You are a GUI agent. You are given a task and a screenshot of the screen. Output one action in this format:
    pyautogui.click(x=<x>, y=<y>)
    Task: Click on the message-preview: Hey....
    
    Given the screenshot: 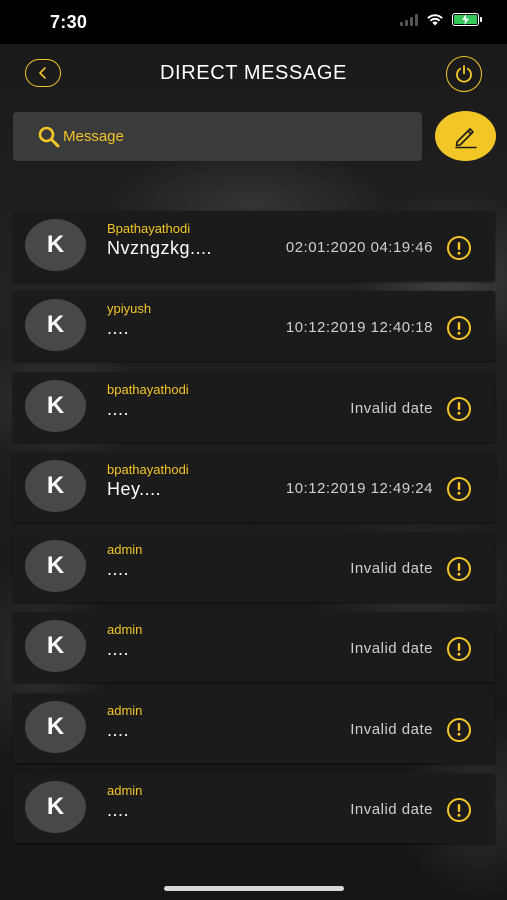 What is the action you would take?
    pyautogui.click(x=134, y=488)
    